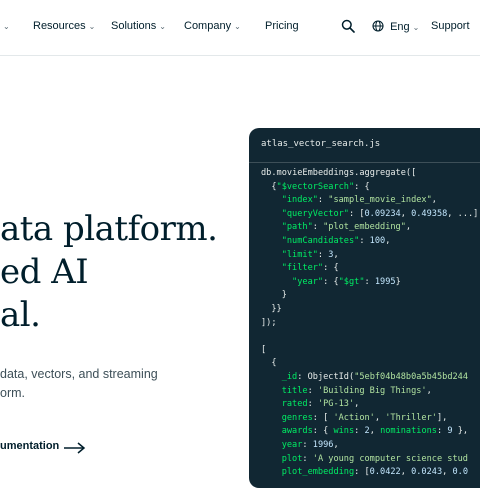 This screenshot has width=480, height=488. Describe the element at coordinates (269, 322) in the screenshot. I see `code-line: ]);` at that location.